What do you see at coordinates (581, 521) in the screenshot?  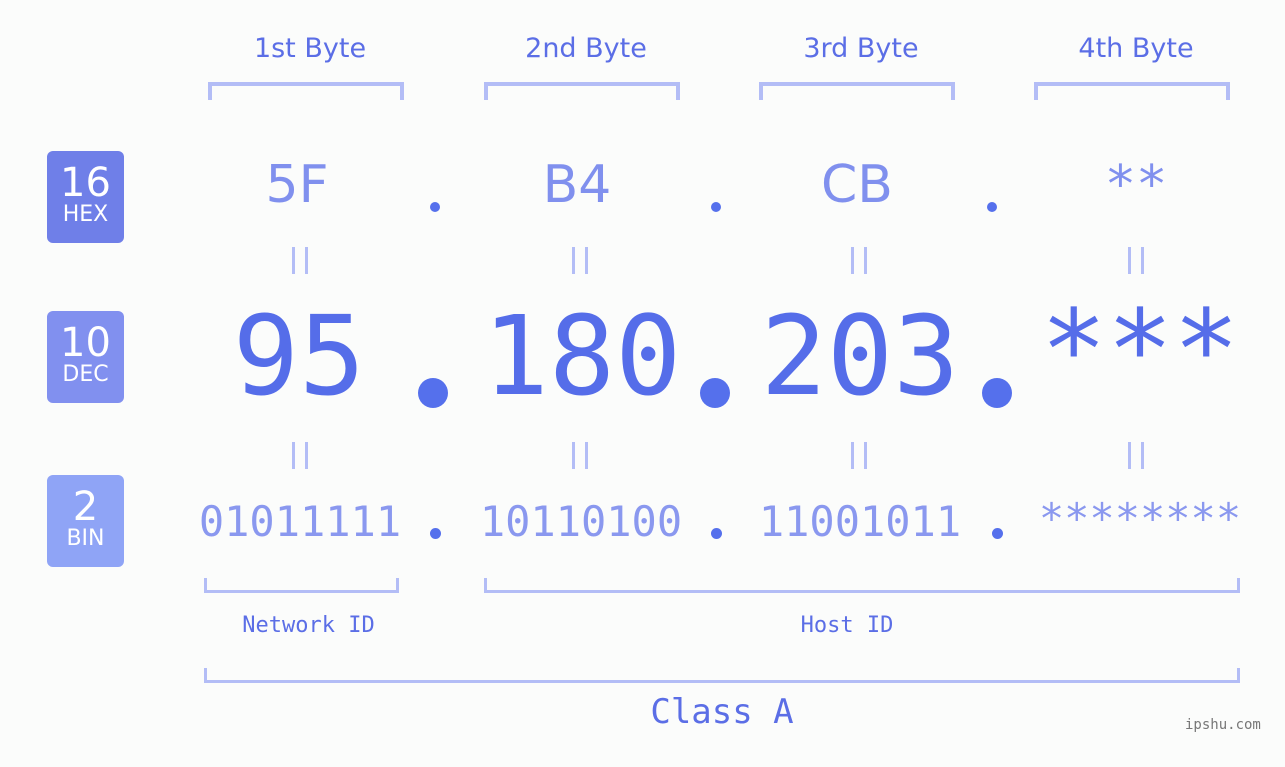 I see `bin-byte-2: 10110100` at bounding box center [581, 521].